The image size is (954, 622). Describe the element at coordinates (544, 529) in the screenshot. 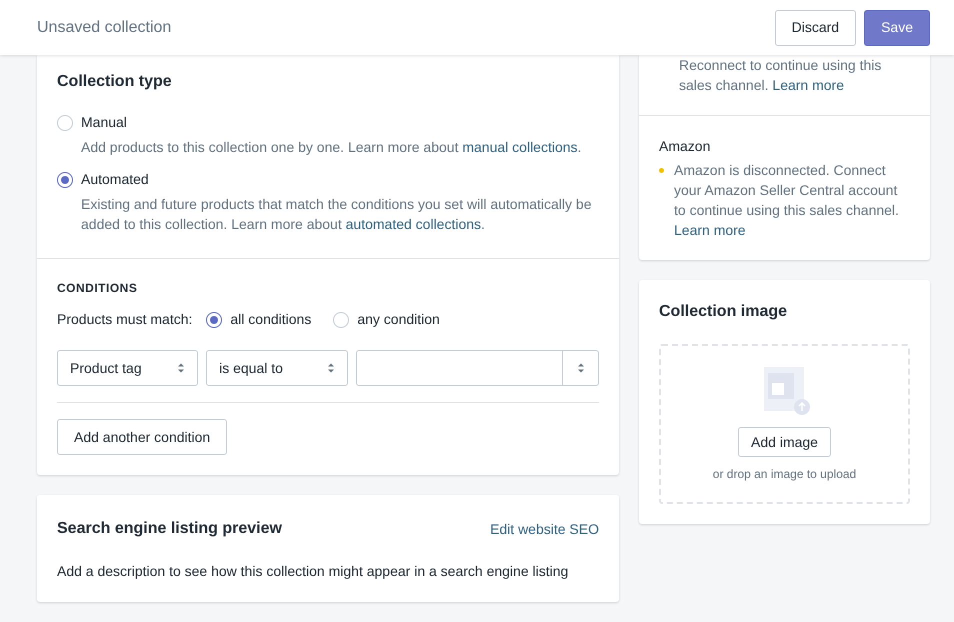

I see `edit-seo-link: Edit website SEO` at that location.